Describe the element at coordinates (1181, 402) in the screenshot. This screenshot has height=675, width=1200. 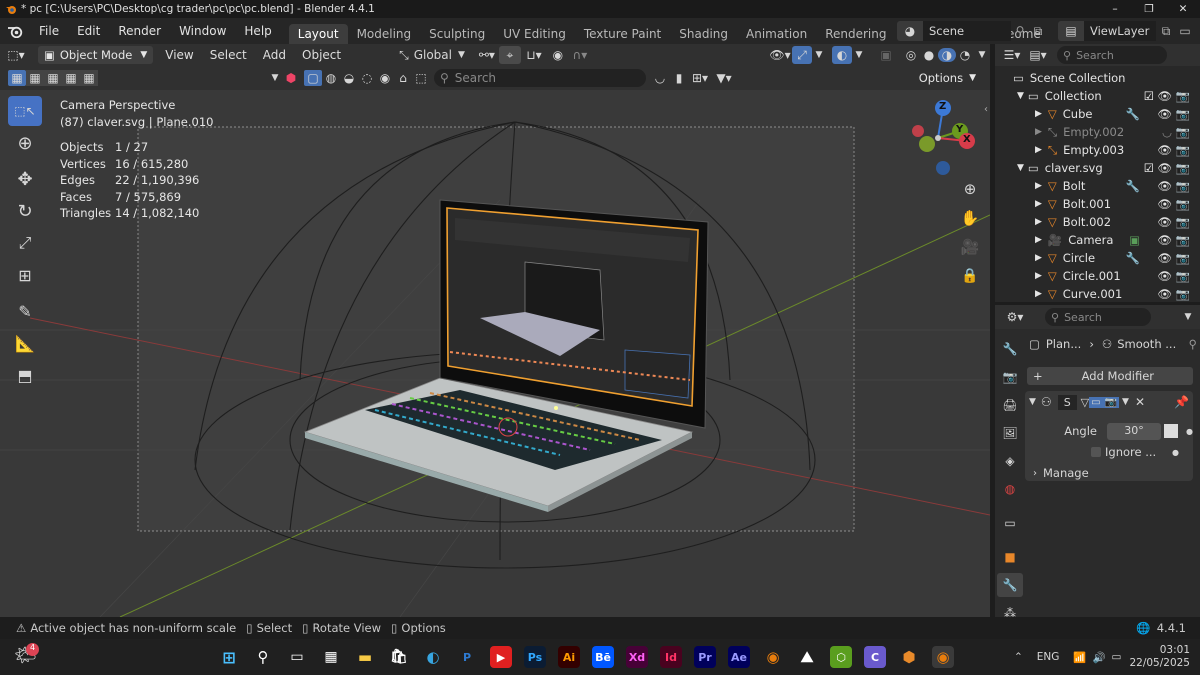
I see `pin-icon: 📌` at that location.